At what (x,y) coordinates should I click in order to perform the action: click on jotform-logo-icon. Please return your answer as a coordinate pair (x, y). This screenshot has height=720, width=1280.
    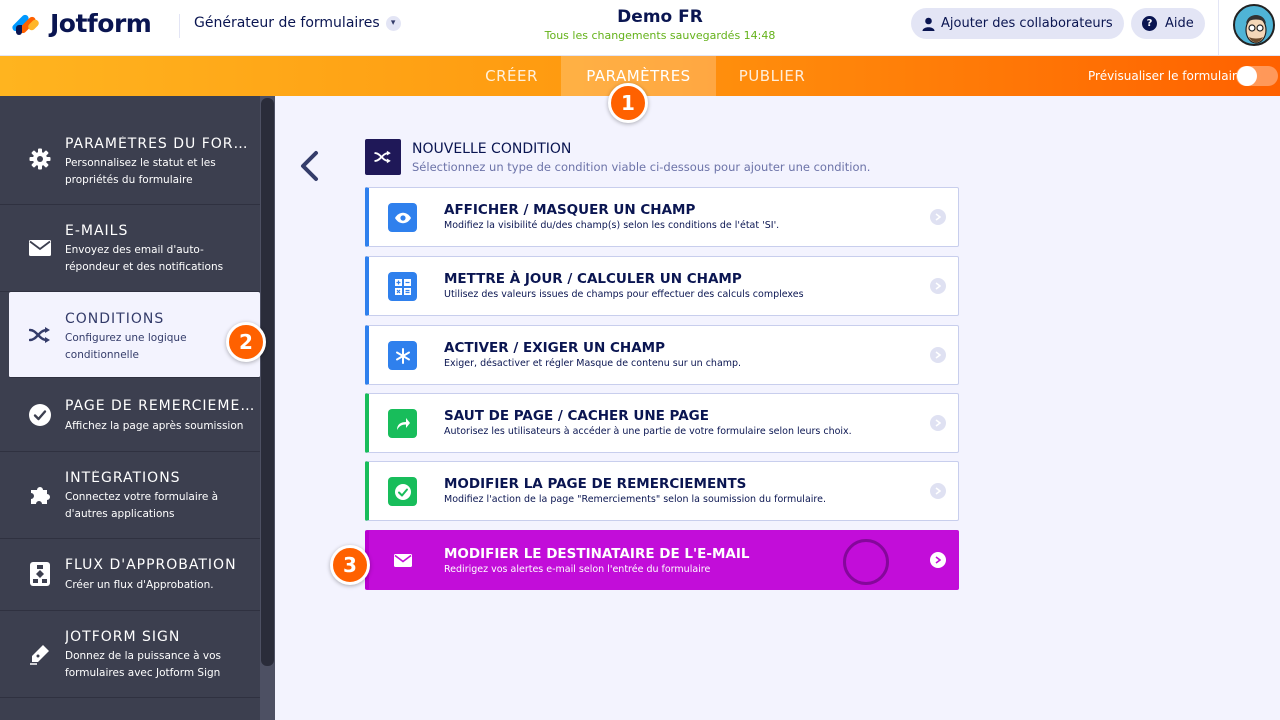
    Looking at the image, I should click on (25, 24).